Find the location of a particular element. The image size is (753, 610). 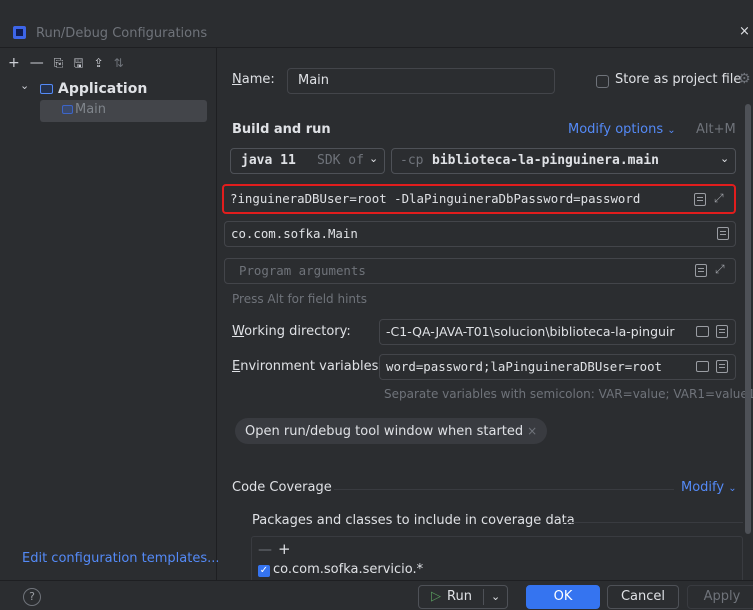

classpath-module-select: -cp biblioteca-la-pinguinera.main ⌄ is located at coordinates (563, 161).